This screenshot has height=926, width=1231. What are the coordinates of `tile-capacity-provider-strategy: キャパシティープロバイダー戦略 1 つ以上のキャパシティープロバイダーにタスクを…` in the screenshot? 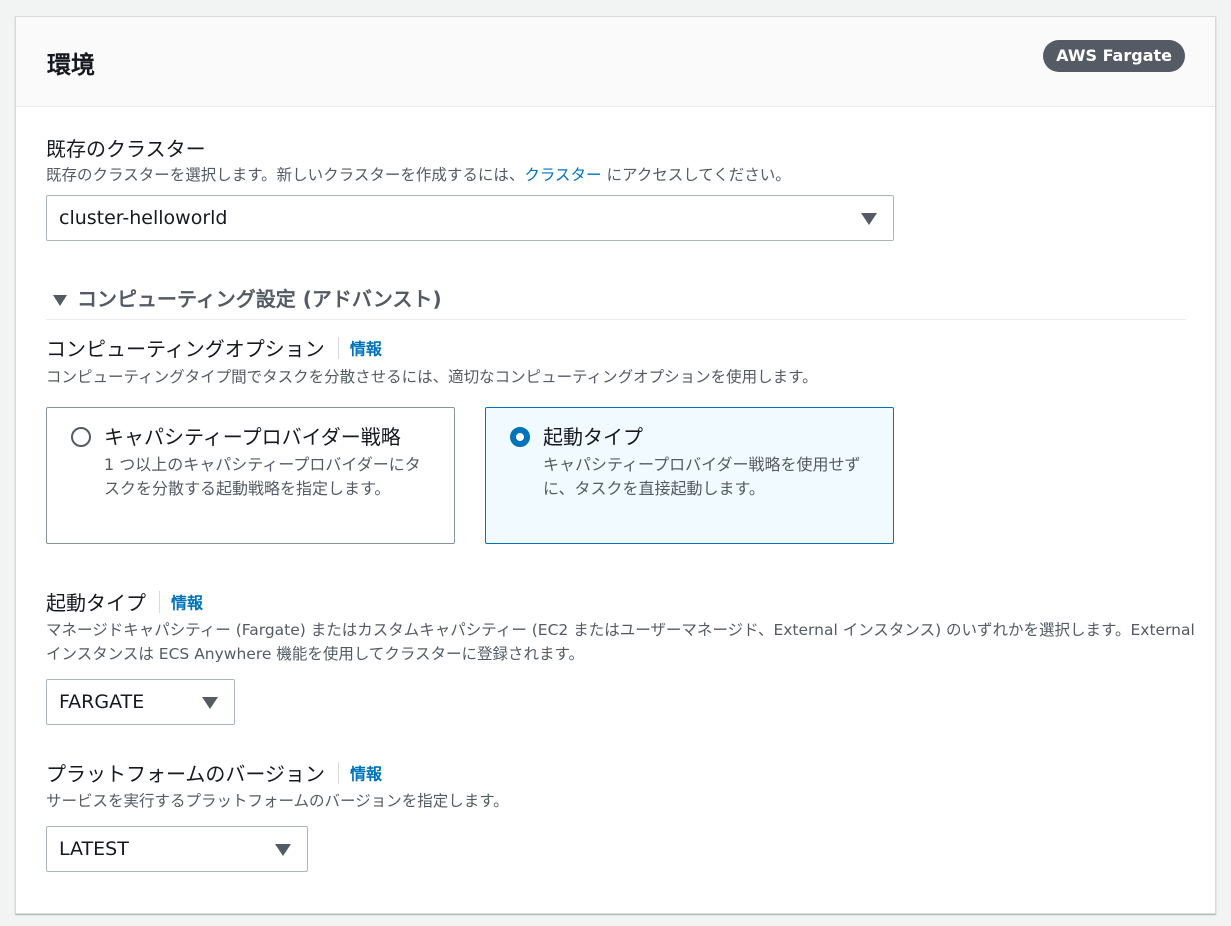 It's located at (250, 475).